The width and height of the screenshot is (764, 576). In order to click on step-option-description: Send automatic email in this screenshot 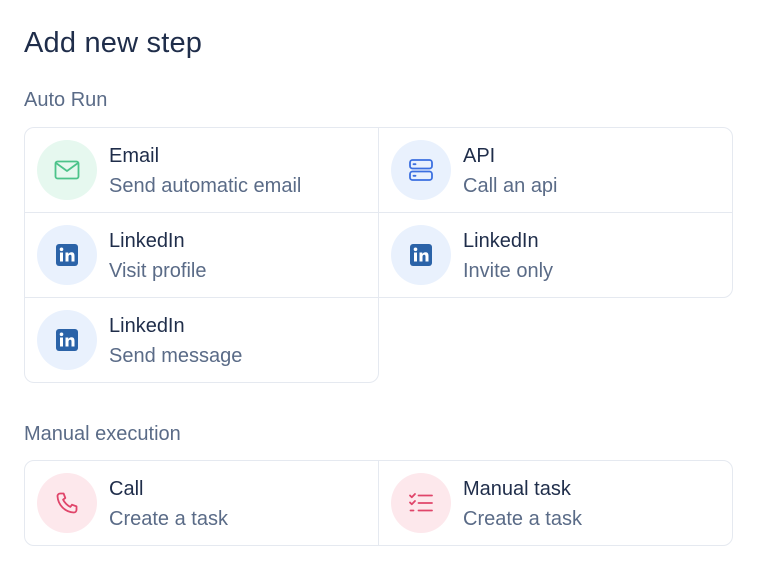, I will do `click(205, 186)`.